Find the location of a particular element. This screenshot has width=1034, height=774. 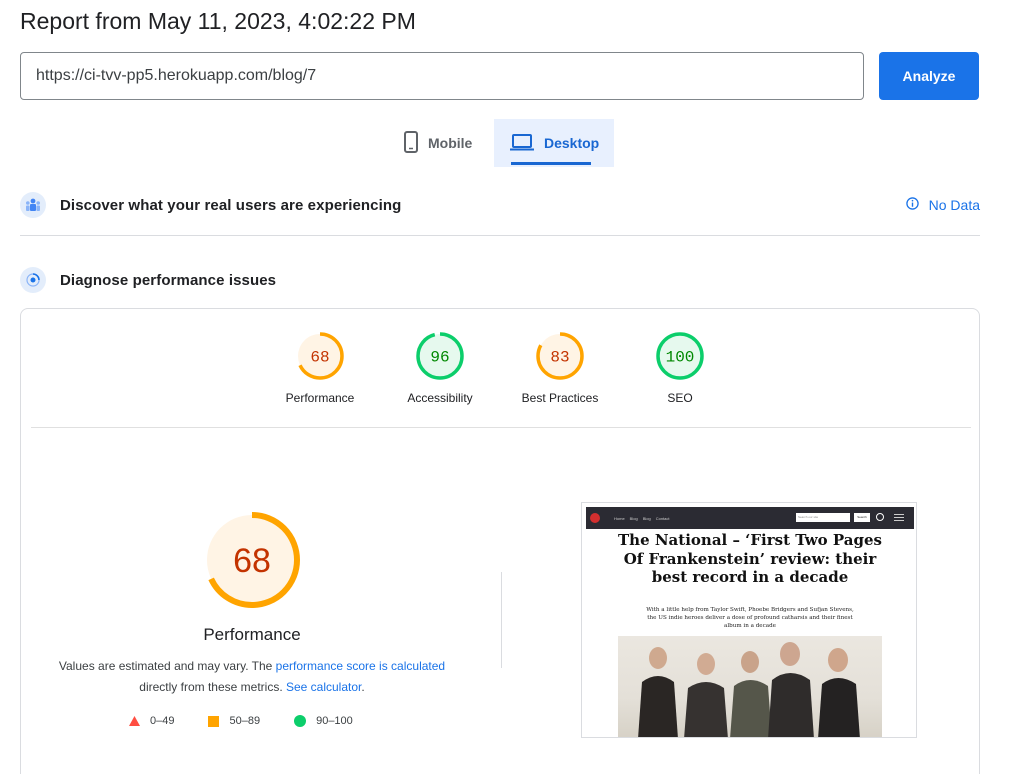

triangle-icon is located at coordinates (134, 721).